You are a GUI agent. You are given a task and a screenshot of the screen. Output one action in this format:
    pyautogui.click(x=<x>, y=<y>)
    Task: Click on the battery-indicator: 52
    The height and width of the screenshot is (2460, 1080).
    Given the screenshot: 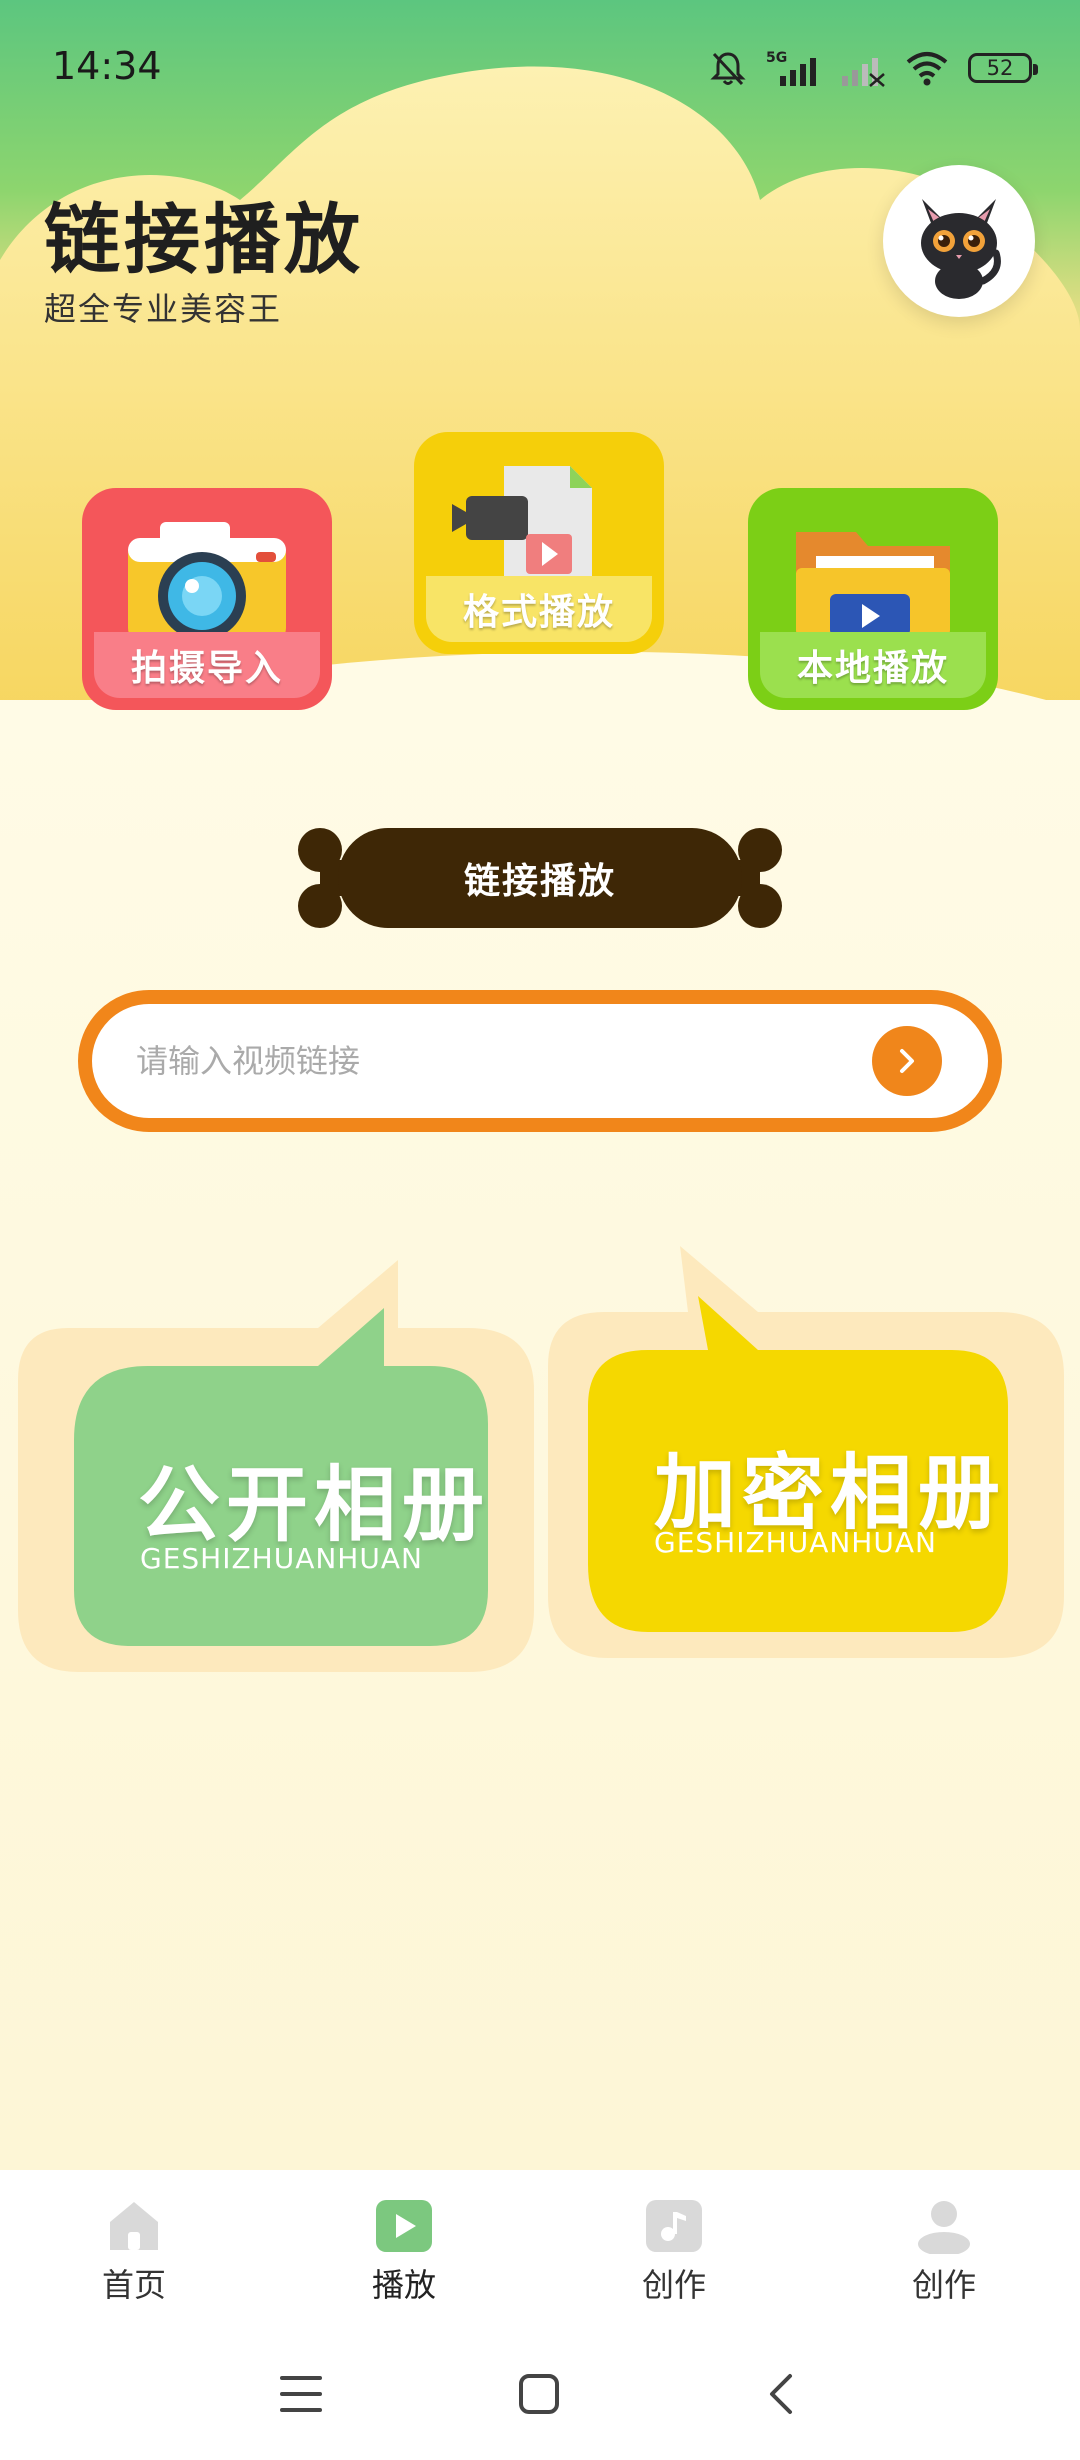 What is the action you would take?
    pyautogui.click(x=1003, y=68)
    